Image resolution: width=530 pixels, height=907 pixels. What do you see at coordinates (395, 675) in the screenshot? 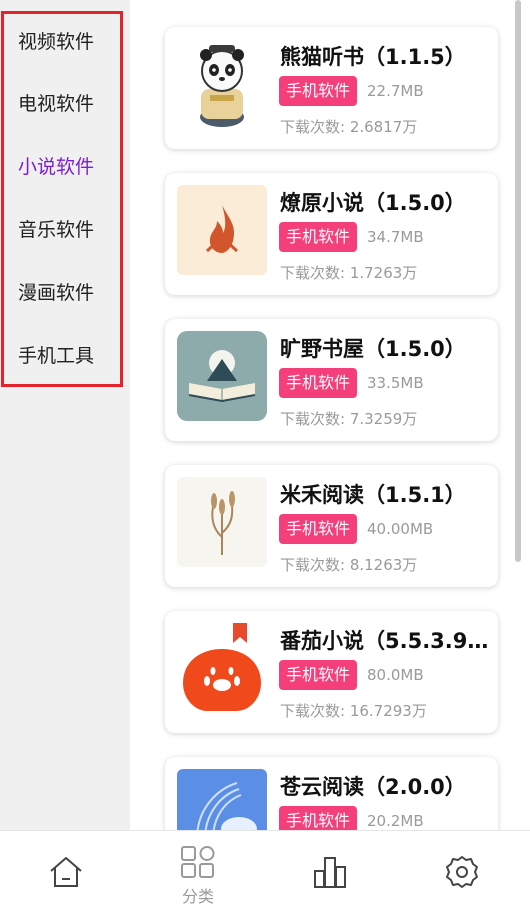
I see `file-size: 80.0MB` at bounding box center [395, 675].